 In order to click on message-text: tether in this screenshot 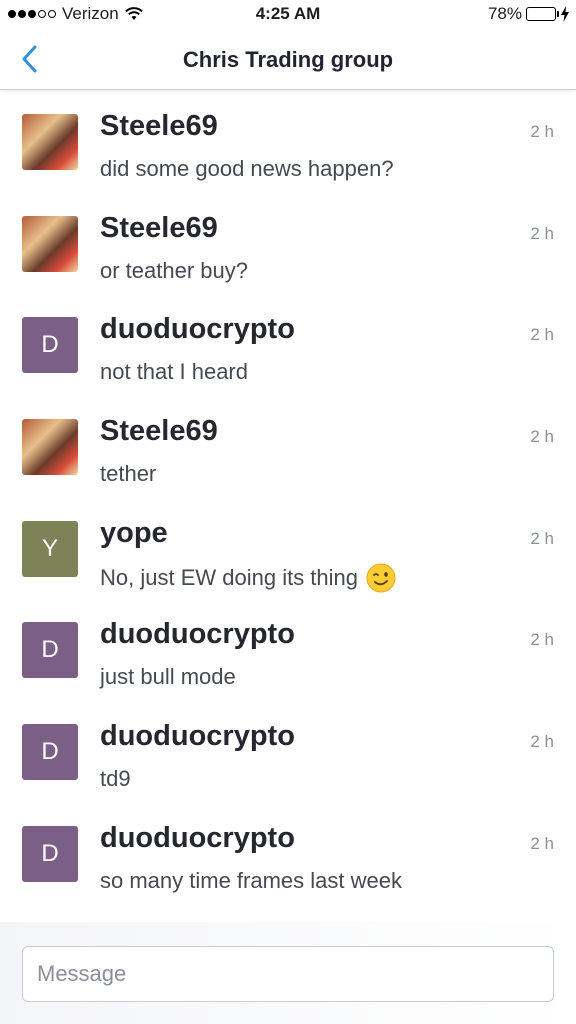, I will do `click(128, 474)`.